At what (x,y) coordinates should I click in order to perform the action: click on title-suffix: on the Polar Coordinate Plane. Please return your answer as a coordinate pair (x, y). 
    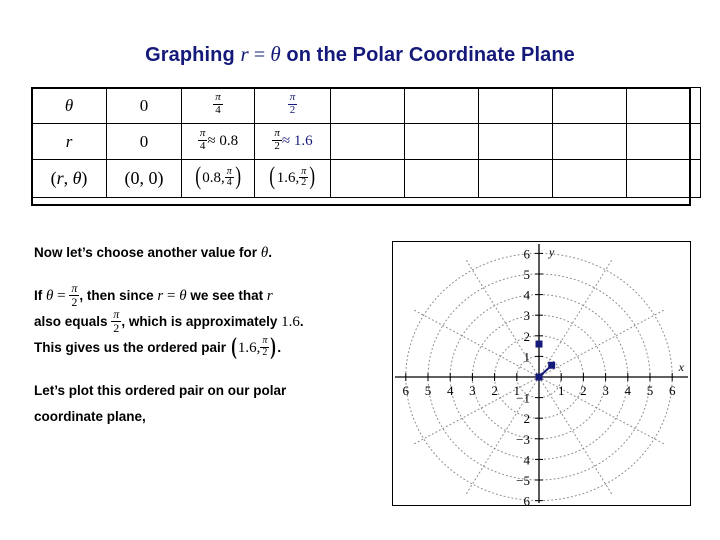
    Looking at the image, I should click on (427, 55).